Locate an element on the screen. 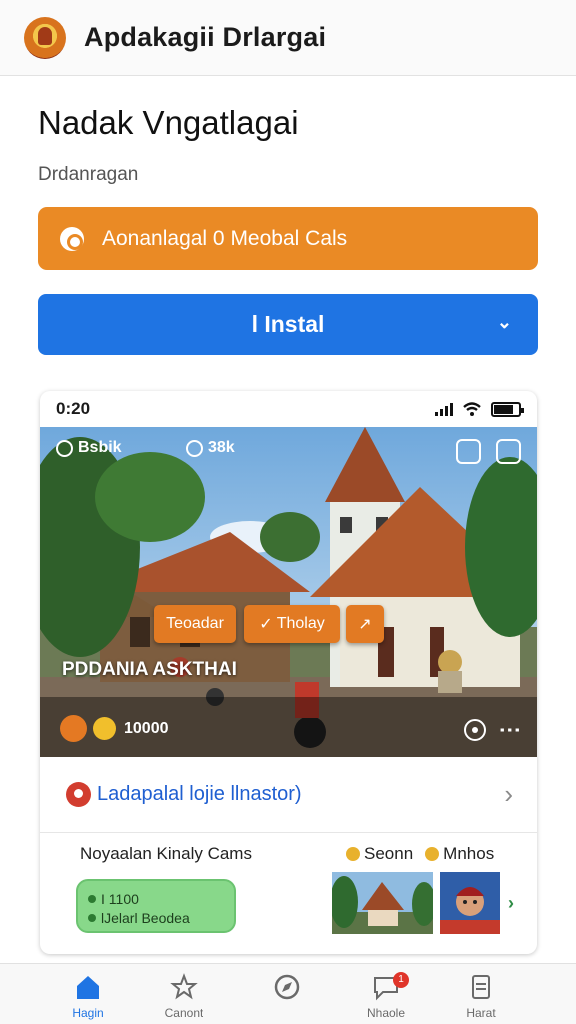 This screenshot has width=576, height=1024. status-time: 0:20 is located at coordinates (73, 408).